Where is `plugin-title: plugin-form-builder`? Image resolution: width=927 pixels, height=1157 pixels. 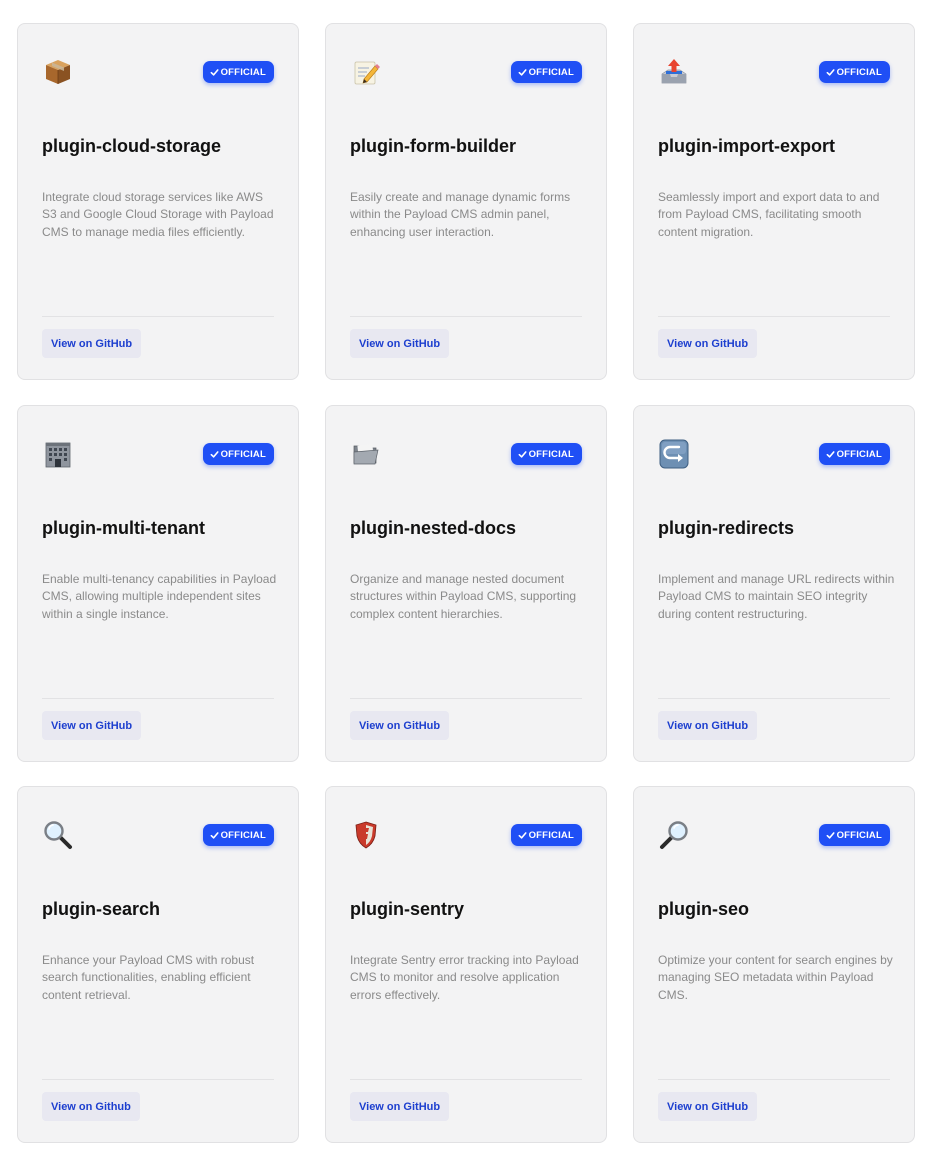
plugin-title: plugin-form-builder is located at coordinates (433, 146).